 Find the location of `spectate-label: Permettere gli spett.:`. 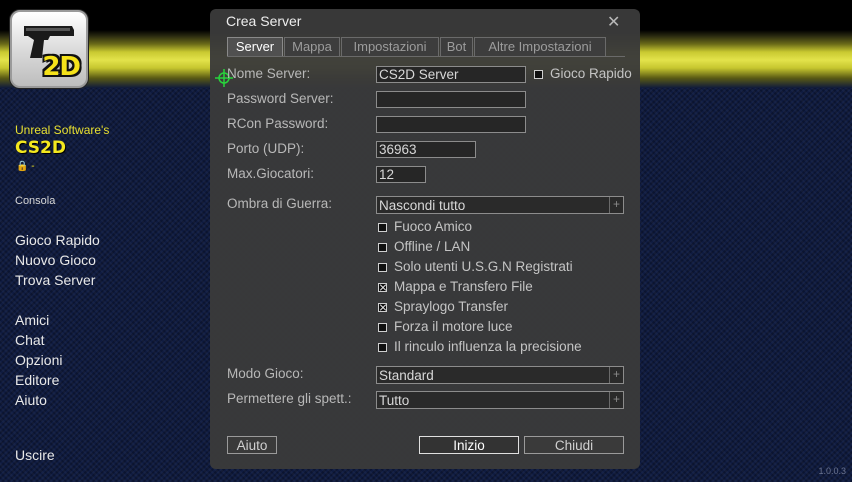

spectate-label: Permettere gli spett.: is located at coordinates (289, 398).